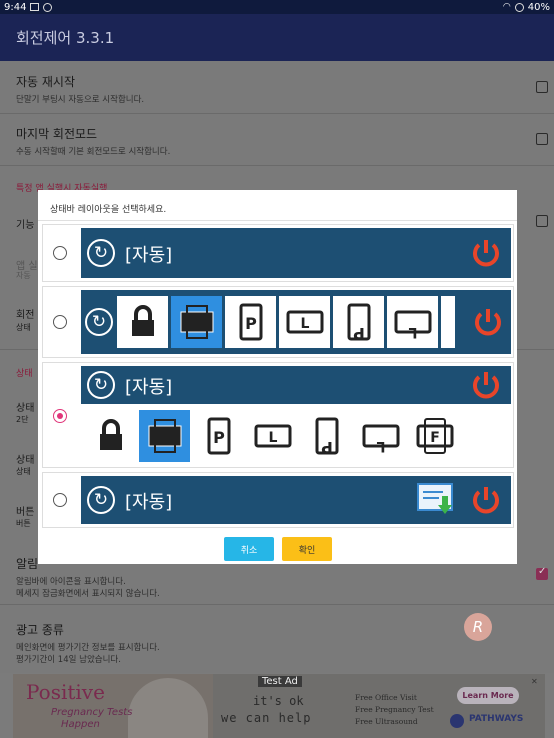 The width and height of the screenshot is (554, 738). What do you see at coordinates (80, 100) in the screenshot?
I see `pref-summary: 단말기 부팅시 자동으로 시작합니다.` at bounding box center [80, 100].